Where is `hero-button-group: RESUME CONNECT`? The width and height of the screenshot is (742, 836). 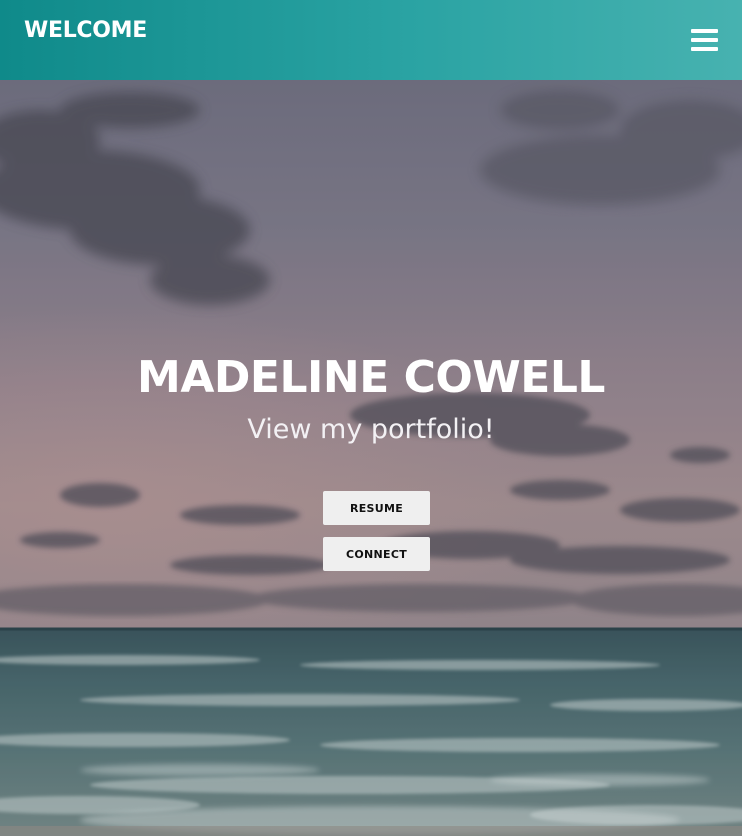
hero-button-group: RESUME CONNECT is located at coordinates (376, 537).